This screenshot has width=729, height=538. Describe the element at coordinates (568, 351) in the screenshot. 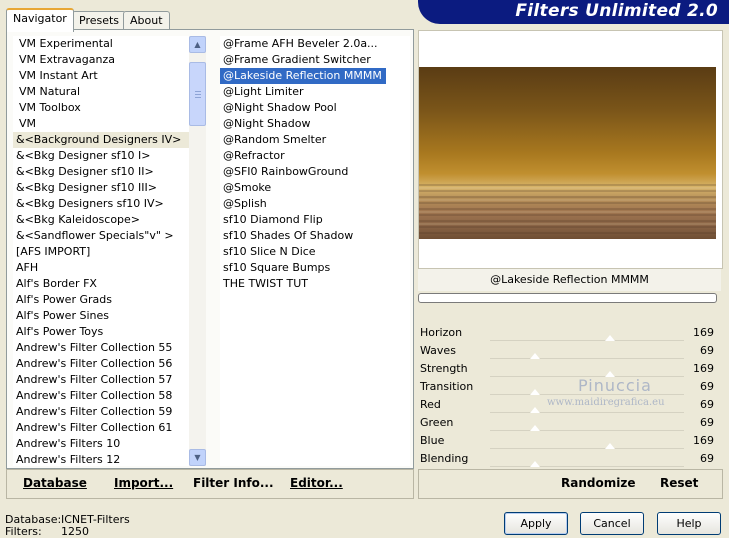

I see `param-slider: Waves 69` at that location.